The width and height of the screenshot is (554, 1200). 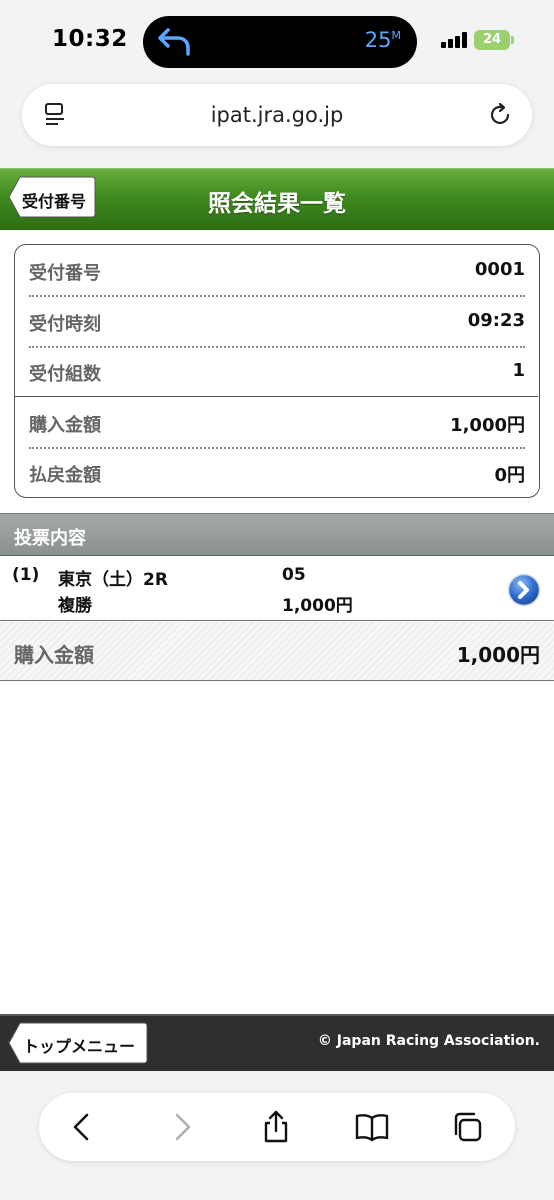 What do you see at coordinates (65, 324) in the screenshot?
I see `info-label: 受付時刻` at bounding box center [65, 324].